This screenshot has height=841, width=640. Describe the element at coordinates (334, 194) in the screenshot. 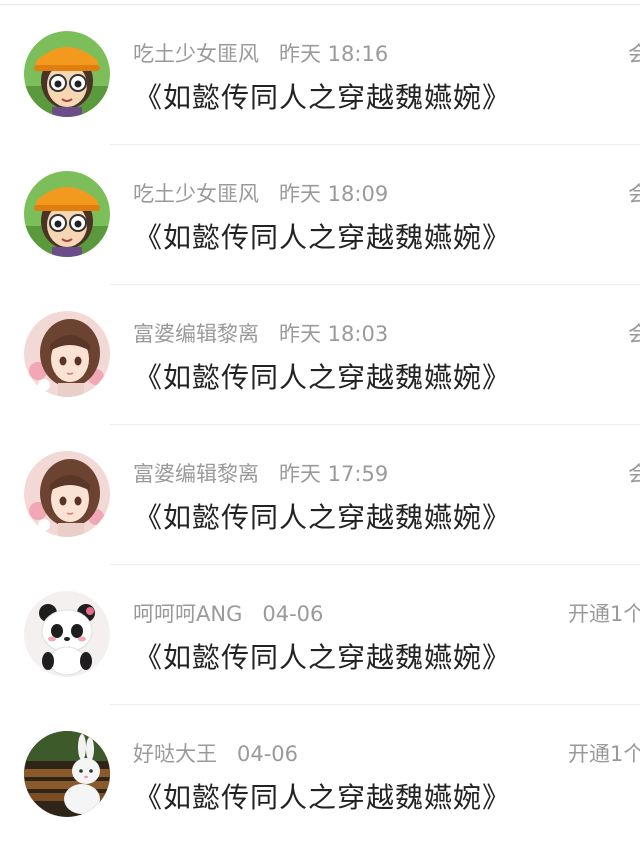

I see `message-time: 昨天 18:09` at that location.